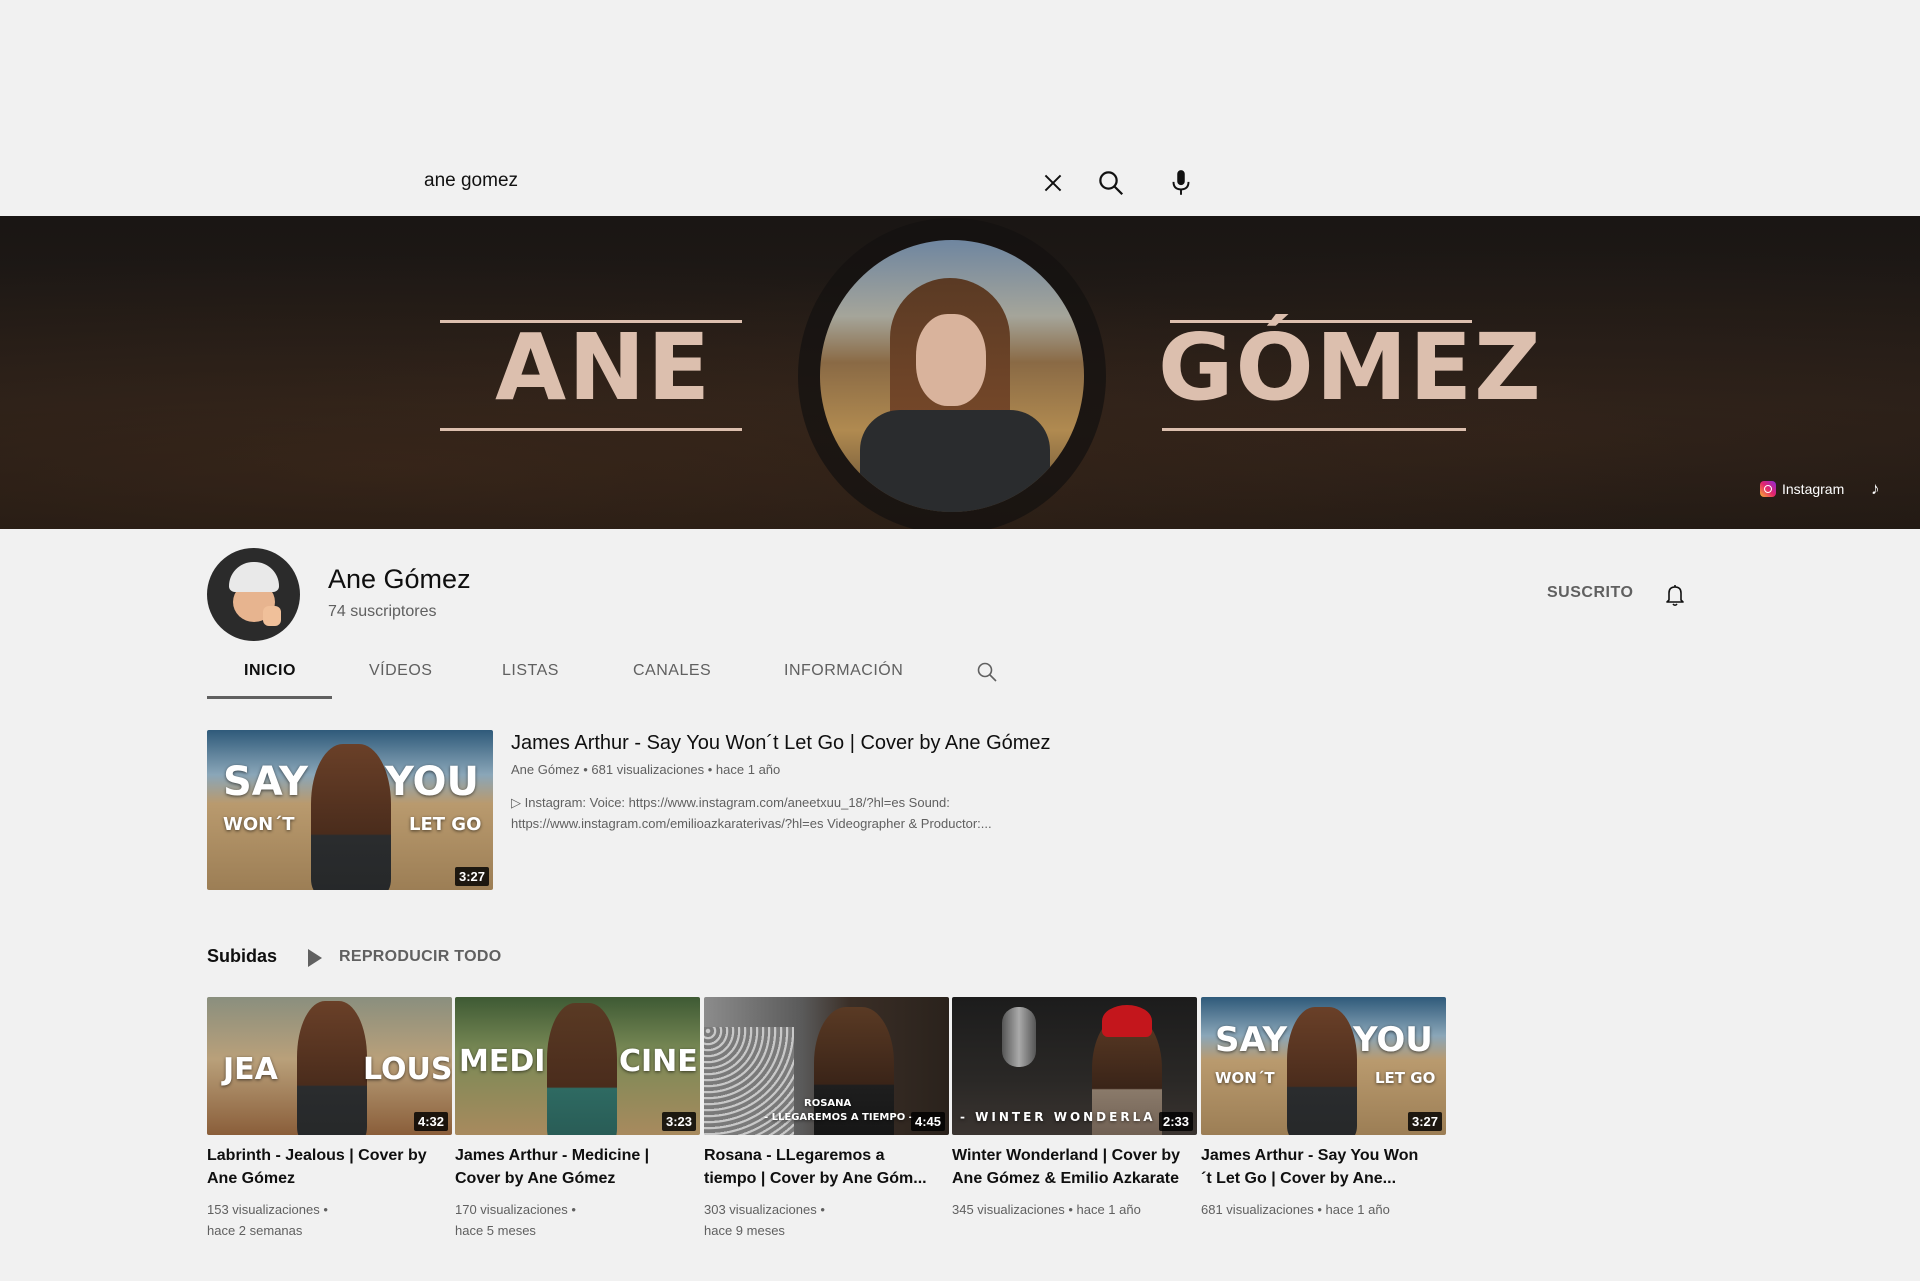  What do you see at coordinates (382, 611) in the screenshot?
I see `subscriber-count: 74 suscriptores` at bounding box center [382, 611].